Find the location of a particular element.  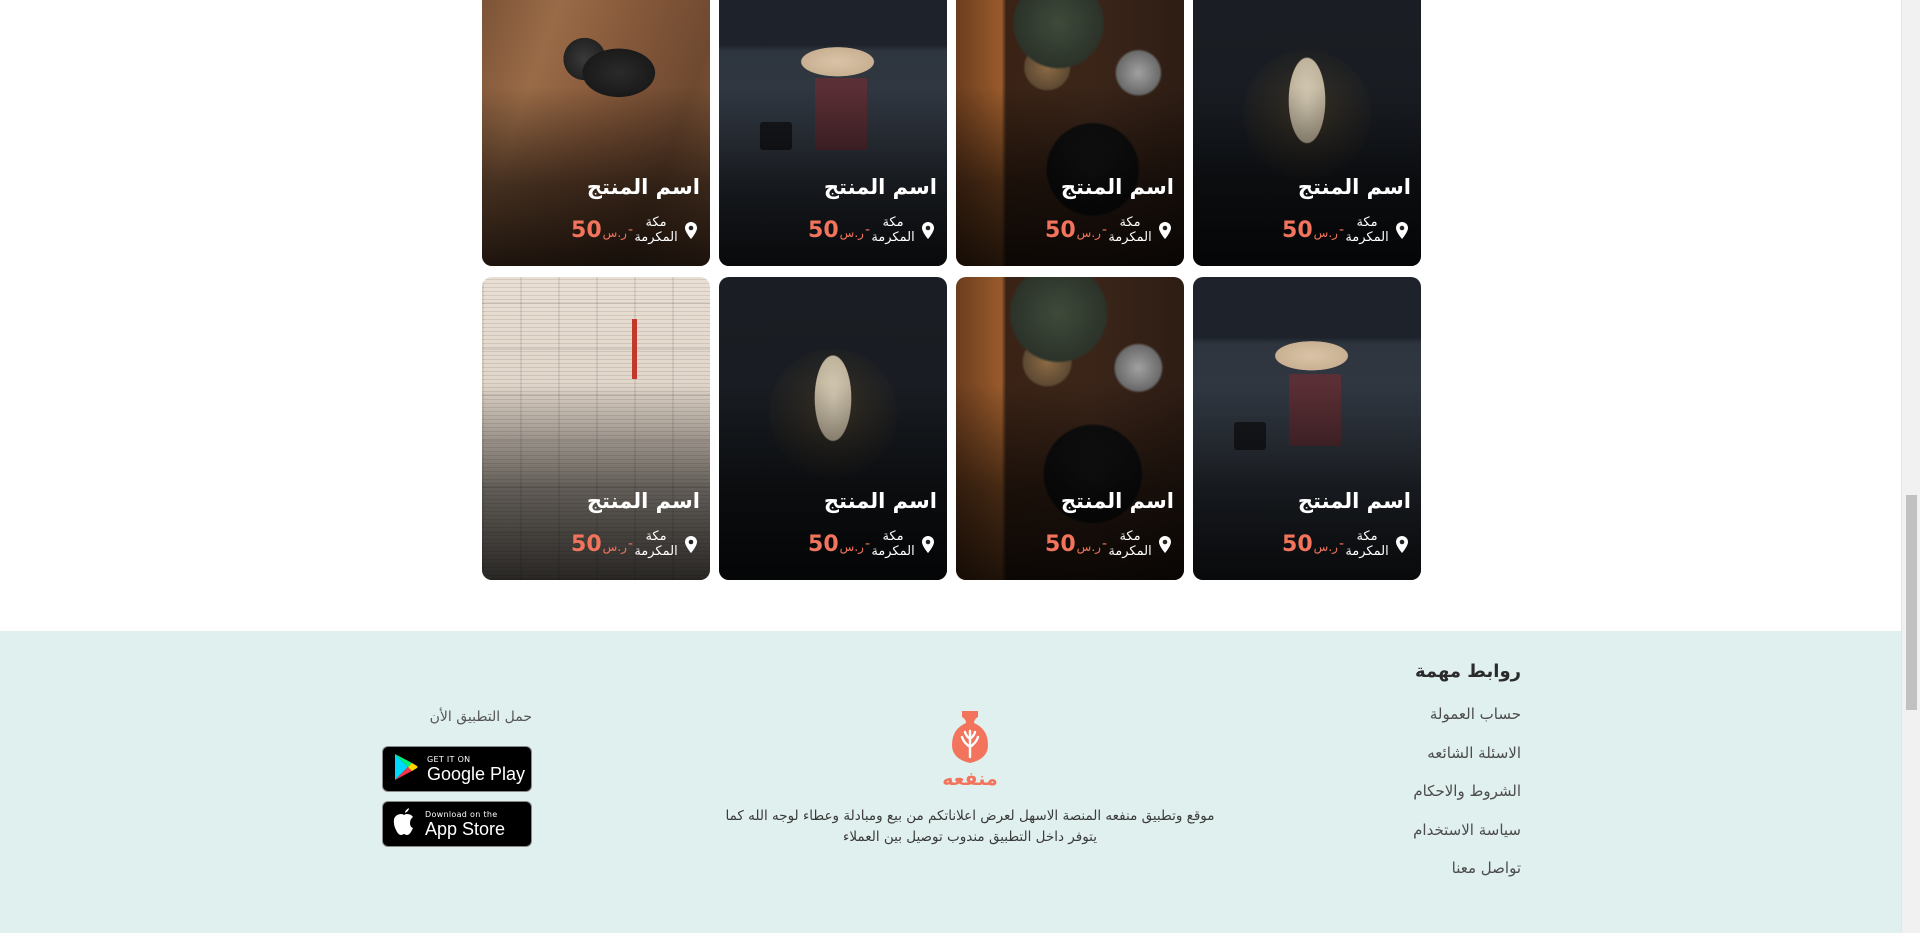

google-play-small: GET IT ON is located at coordinates (449, 759).